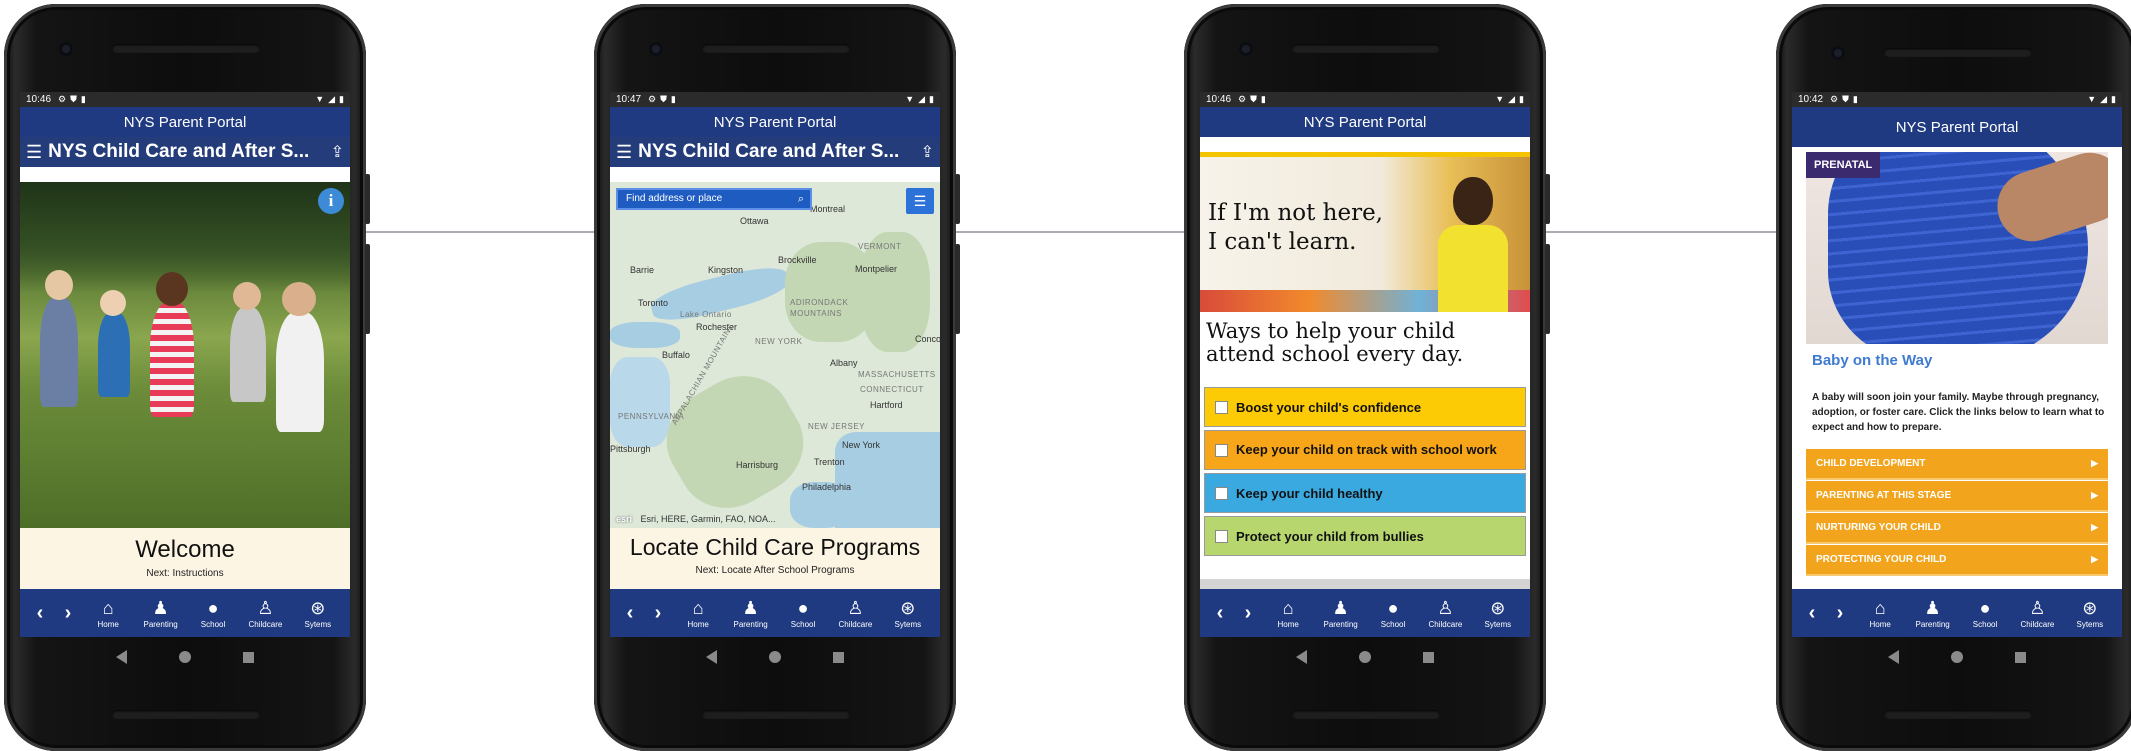  Describe the element at coordinates (630, 449) in the screenshot. I see `map-label: Pittsburgh` at that location.